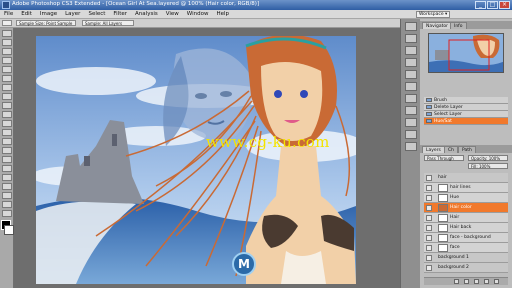 The width and height of the screenshot is (512, 288). What do you see at coordinates (466, 228) in the screenshot?
I see `layer-row: Hair back` at bounding box center [466, 228].